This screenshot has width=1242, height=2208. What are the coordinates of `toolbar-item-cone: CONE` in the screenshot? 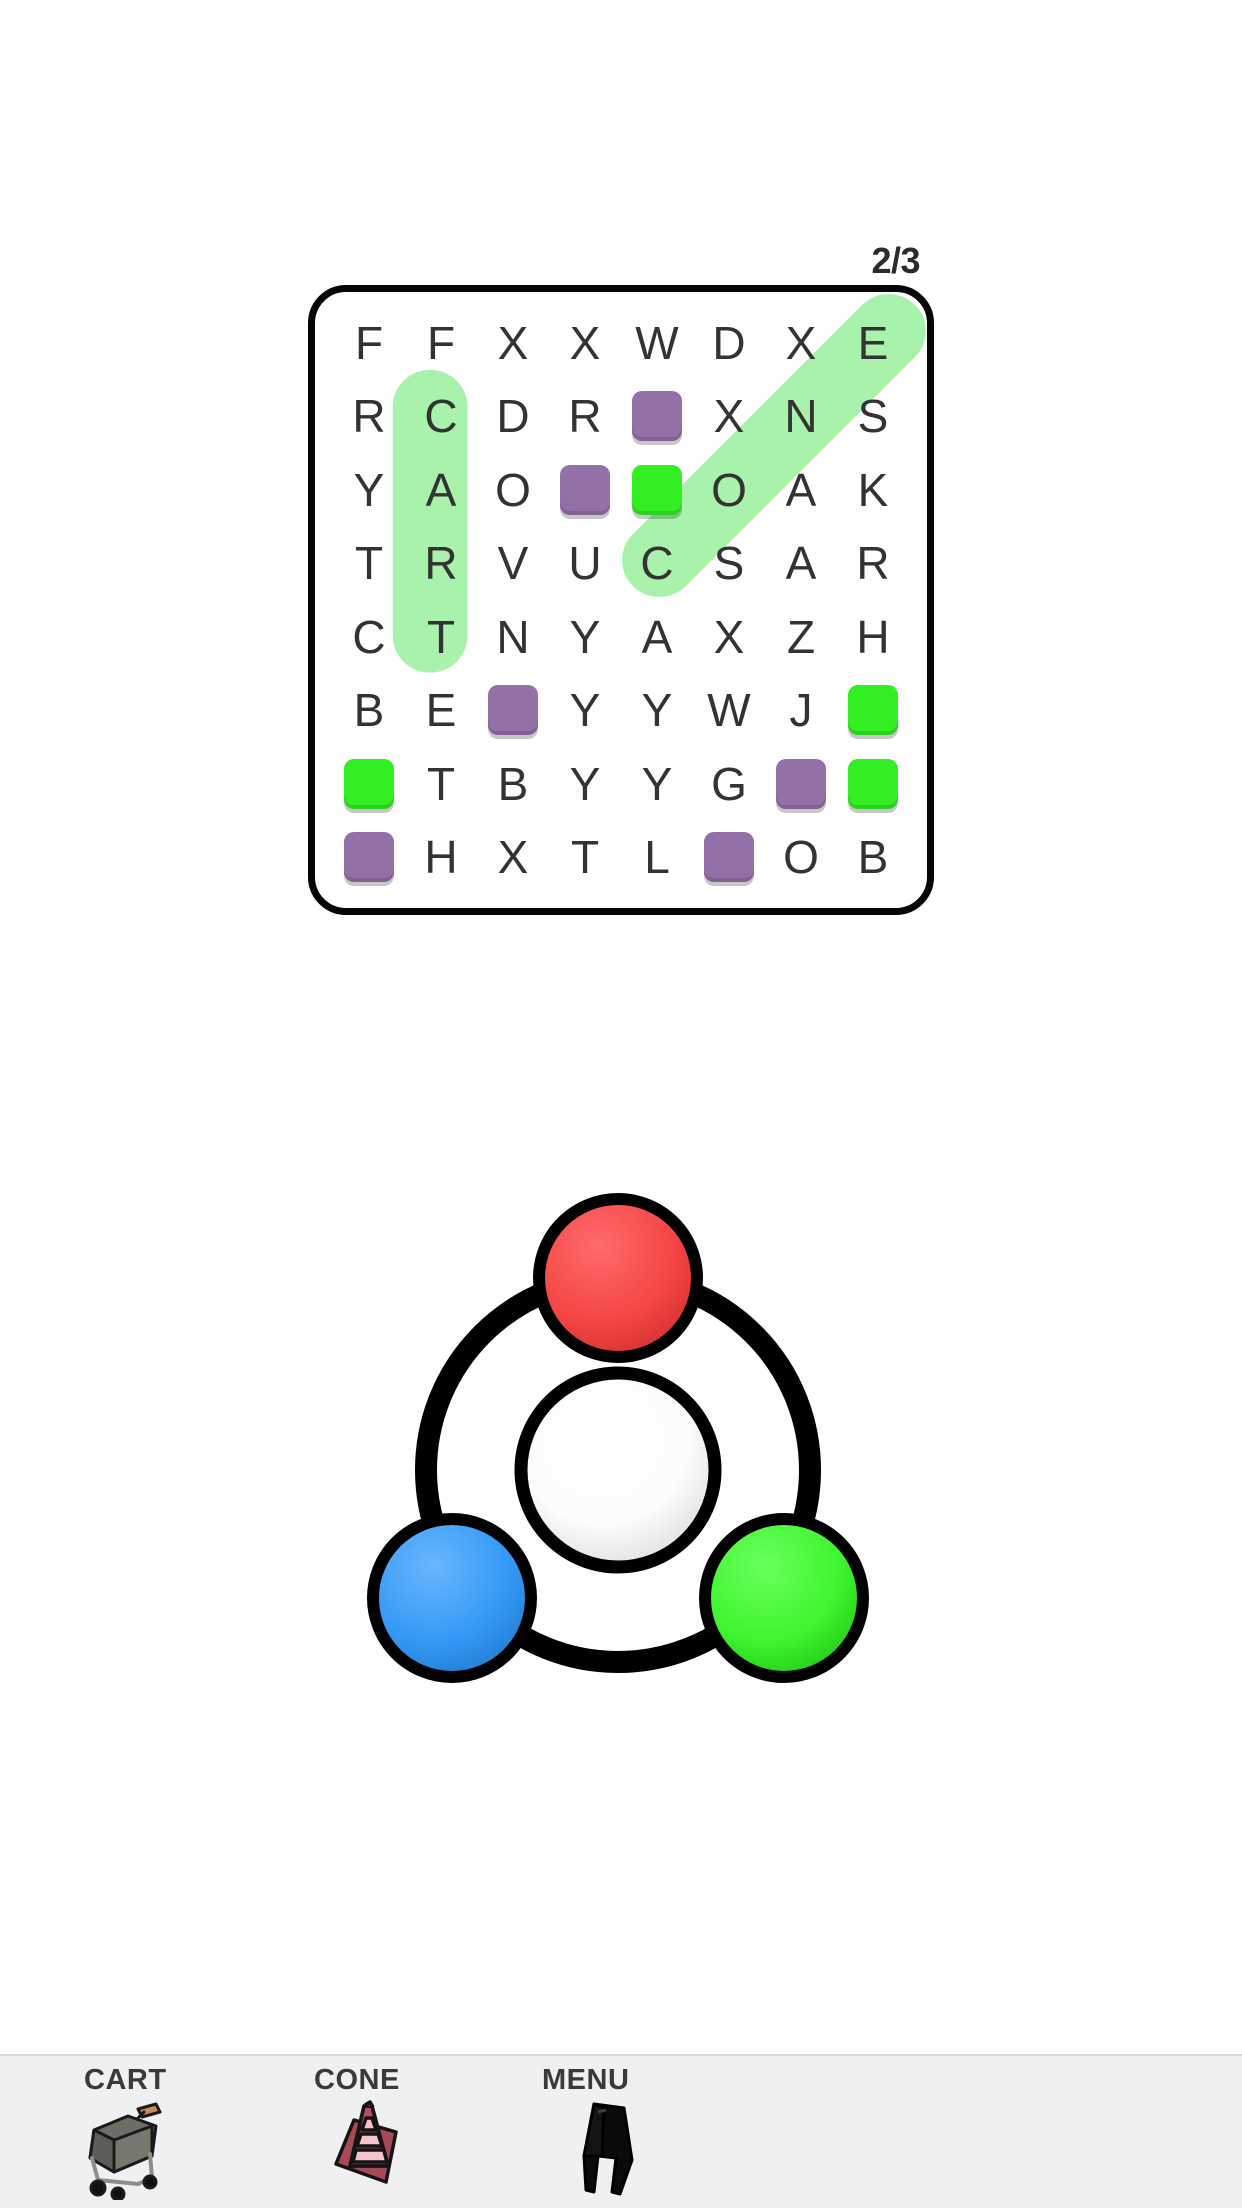 It's located at (387, 2134).